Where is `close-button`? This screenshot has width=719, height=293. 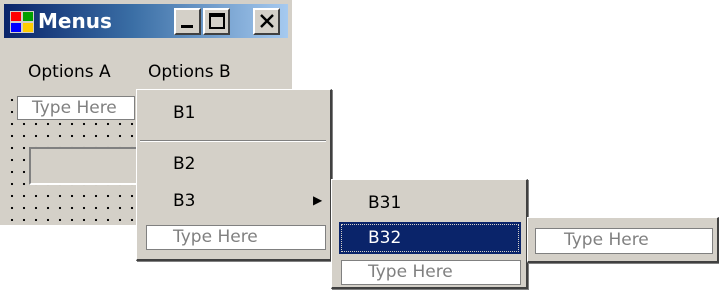
close-button is located at coordinates (266, 21).